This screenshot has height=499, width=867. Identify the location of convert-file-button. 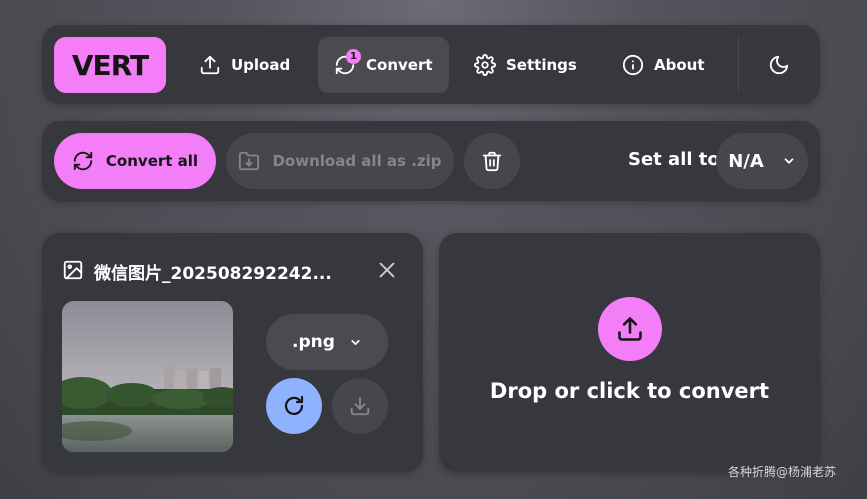
(294, 406).